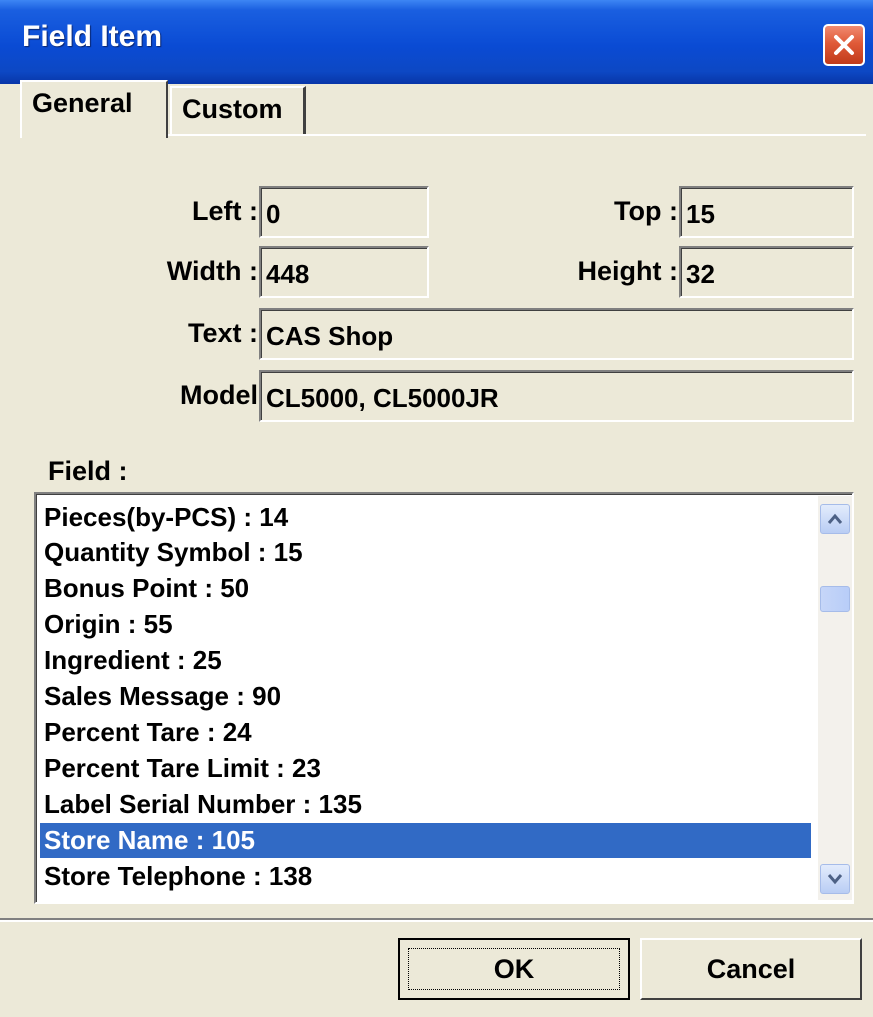 This screenshot has height=1017, width=873. What do you see at coordinates (628, 271) in the screenshot?
I see `height-label: Height :` at bounding box center [628, 271].